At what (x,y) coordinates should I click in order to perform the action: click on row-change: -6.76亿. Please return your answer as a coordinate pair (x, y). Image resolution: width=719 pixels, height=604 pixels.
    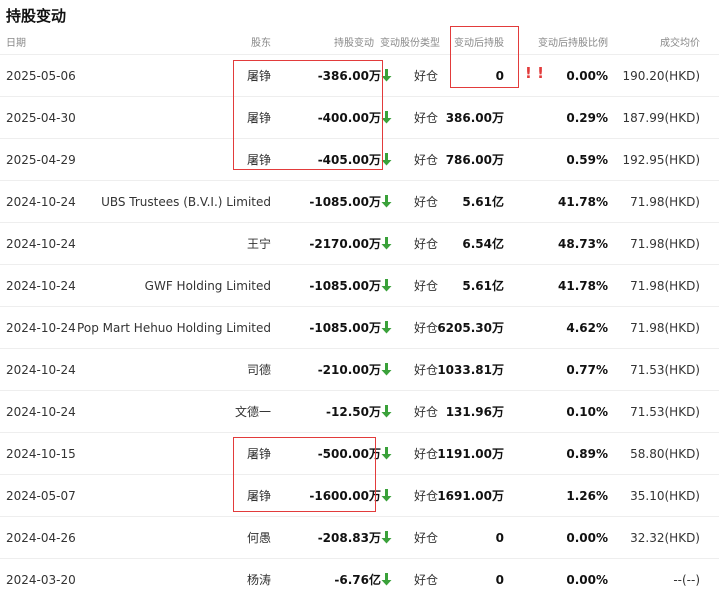
    Looking at the image, I should click on (357, 580).